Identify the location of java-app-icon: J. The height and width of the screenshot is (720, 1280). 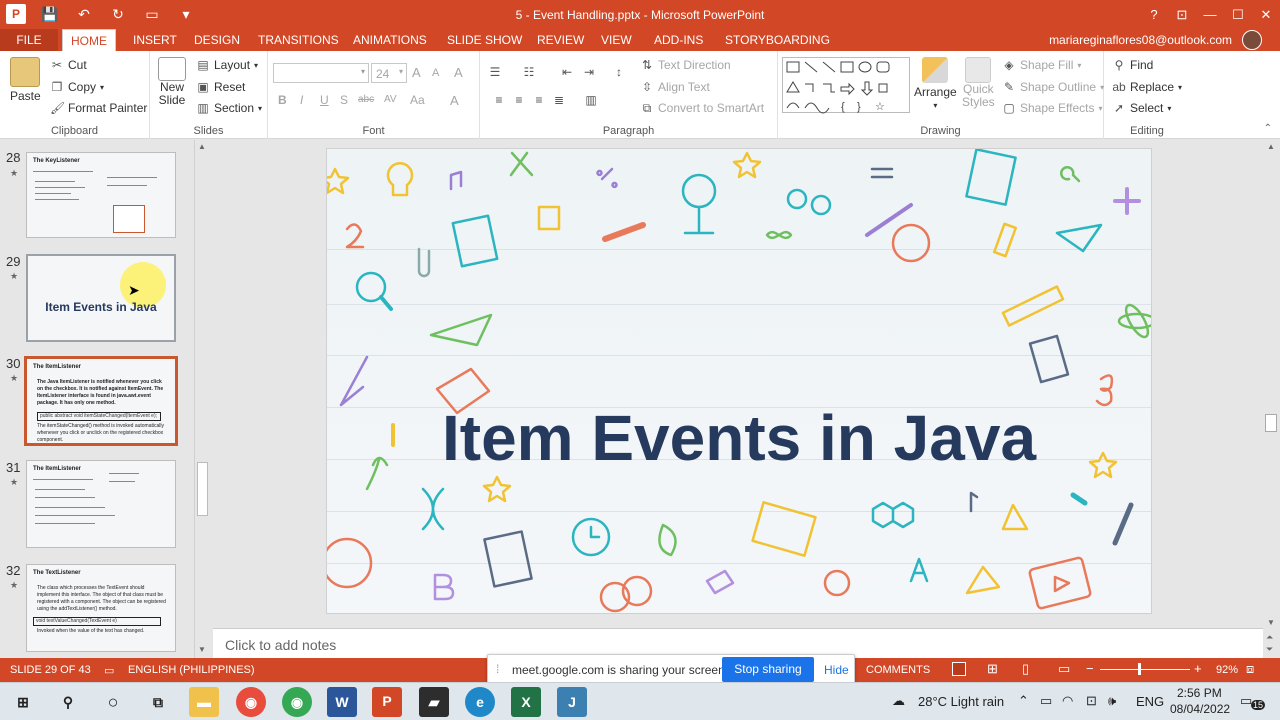
(572, 702).